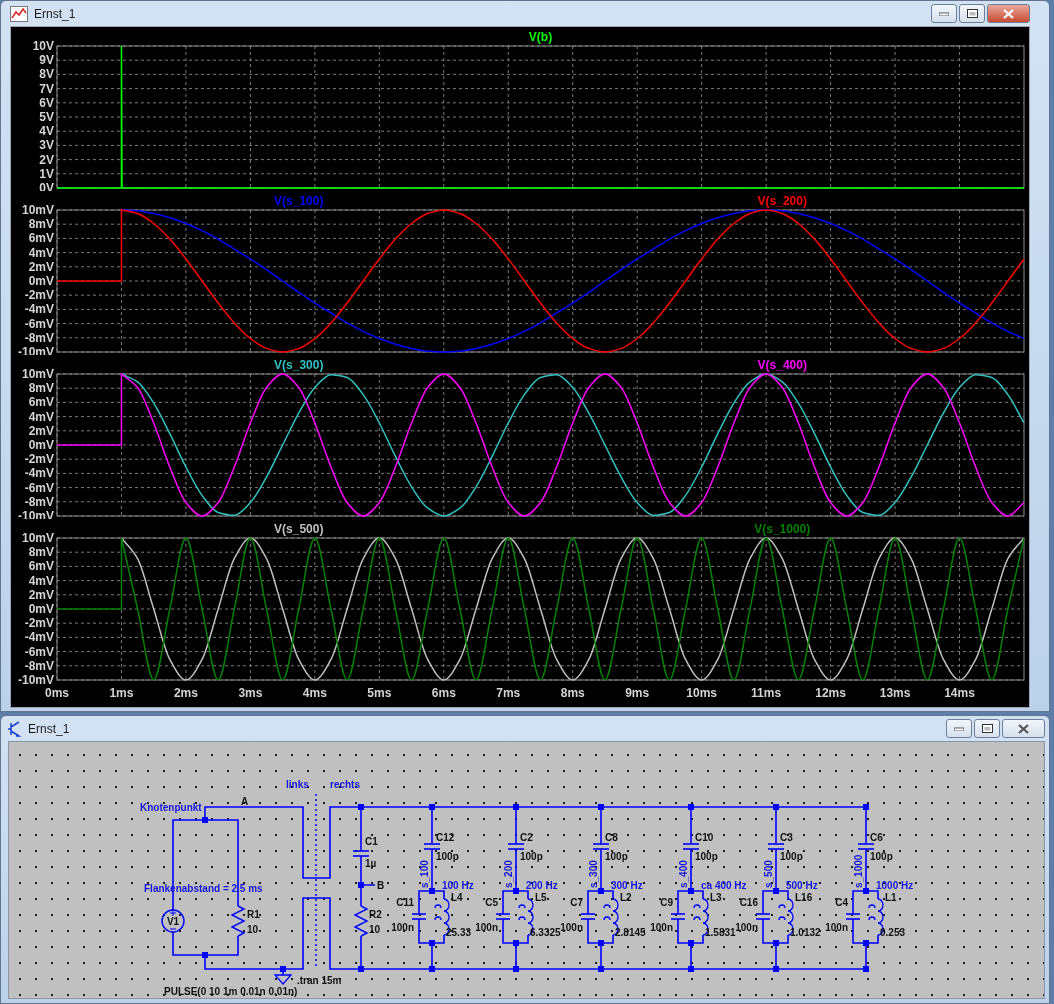 The height and width of the screenshot is (1004, 1054). I want to click on component-label: L3, so click(716, 897).